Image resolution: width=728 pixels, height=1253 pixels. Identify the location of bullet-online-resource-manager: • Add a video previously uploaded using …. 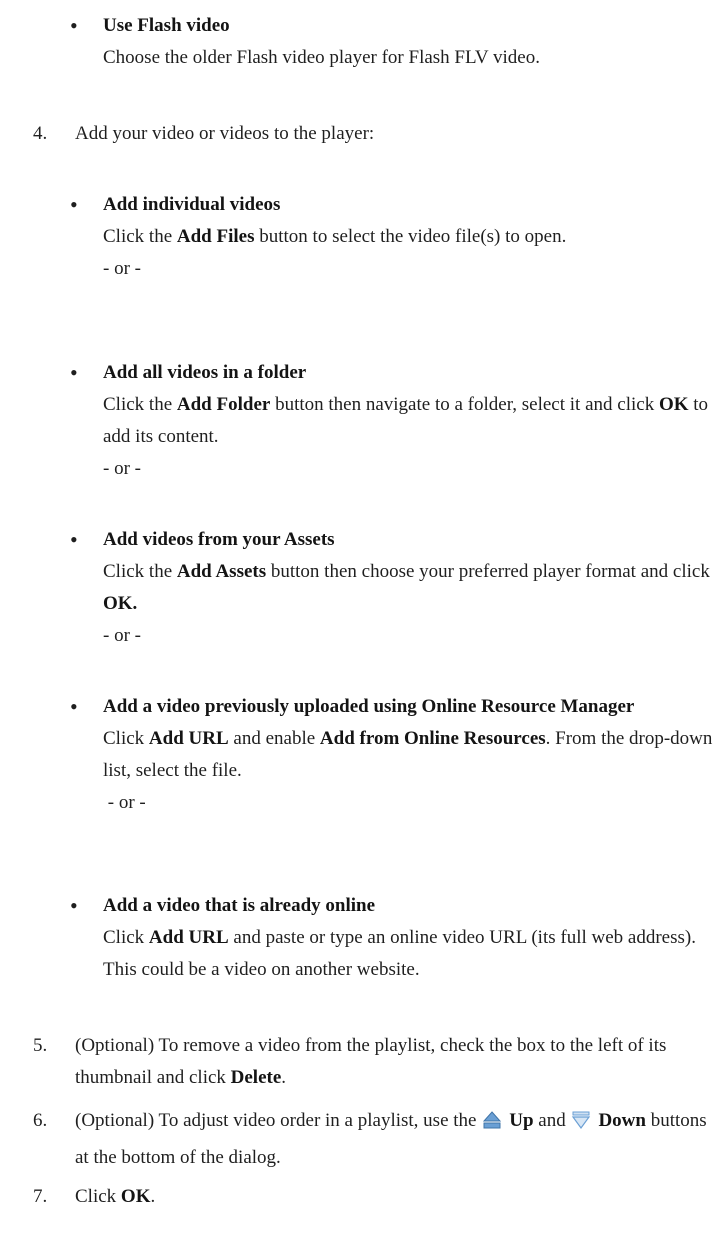
(396, 755).